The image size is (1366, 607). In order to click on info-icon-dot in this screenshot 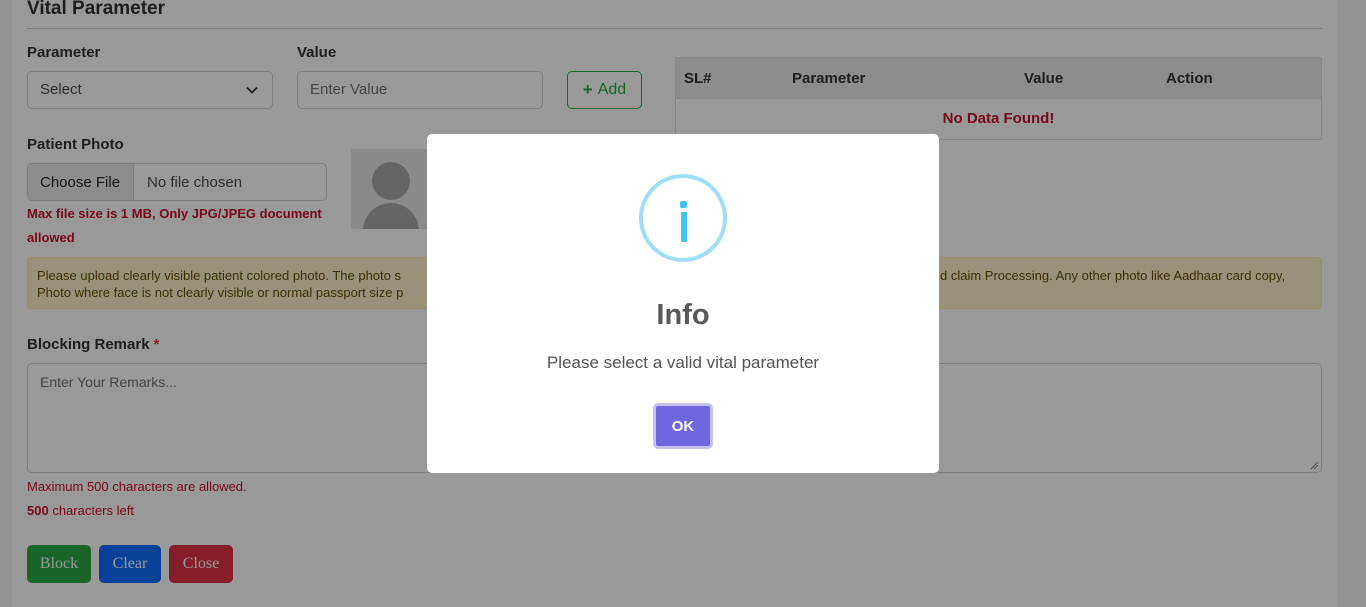, I will do `click(683, 204)`.